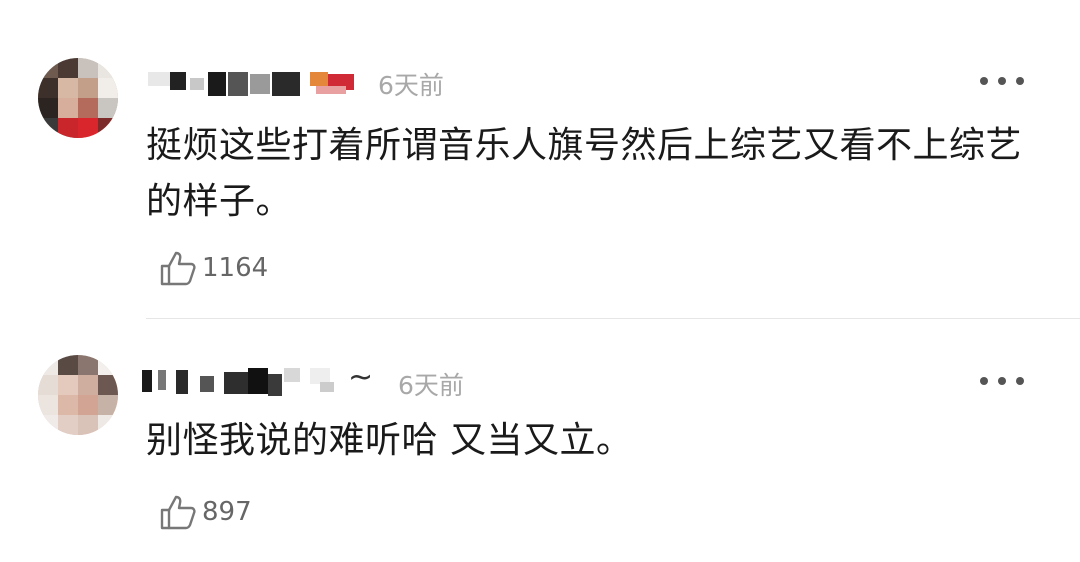 The width and height of the screenshot is (1080, 562). I want to click on comment-text: 别怪我说的难听哈 又当又立。, so click(389, 440).